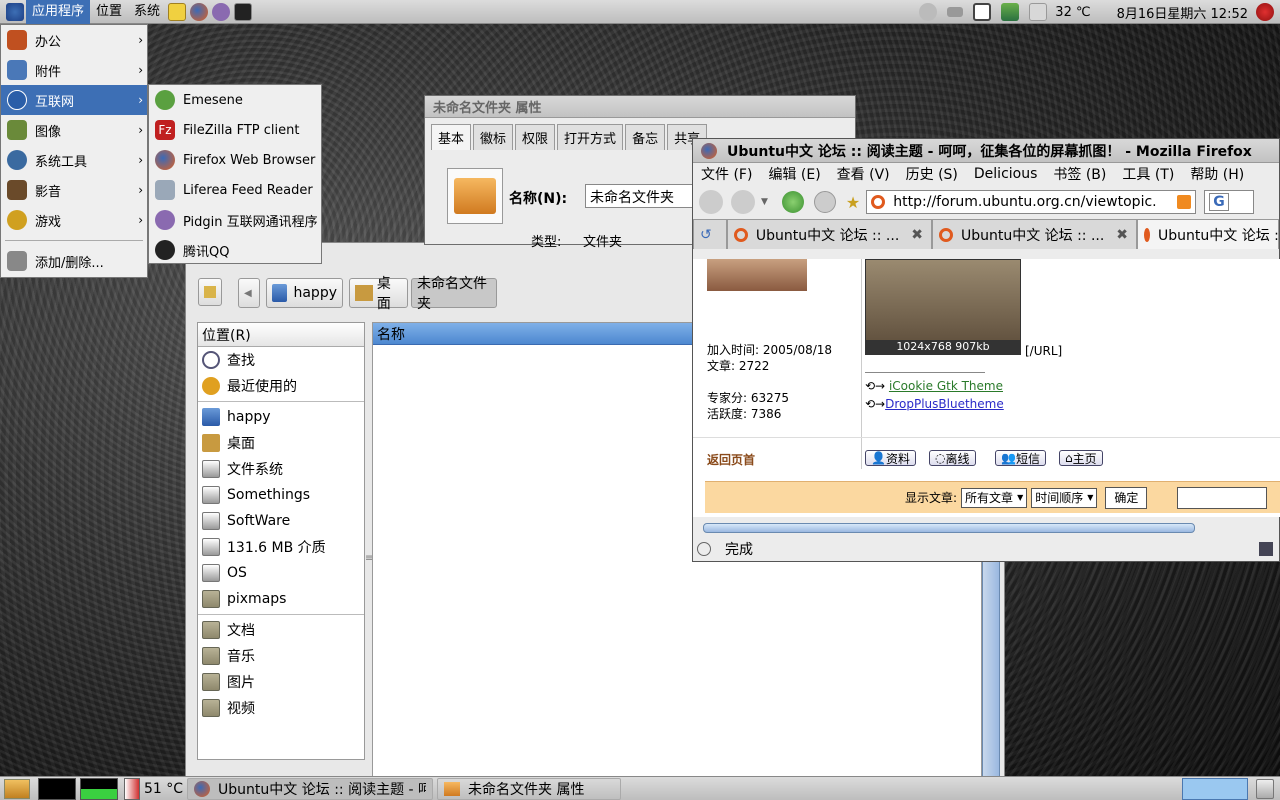 The image size is (1280, 800). Describe the element at coordinates (1265, 788) in the screenshot. I see `trash-icon` at that location.